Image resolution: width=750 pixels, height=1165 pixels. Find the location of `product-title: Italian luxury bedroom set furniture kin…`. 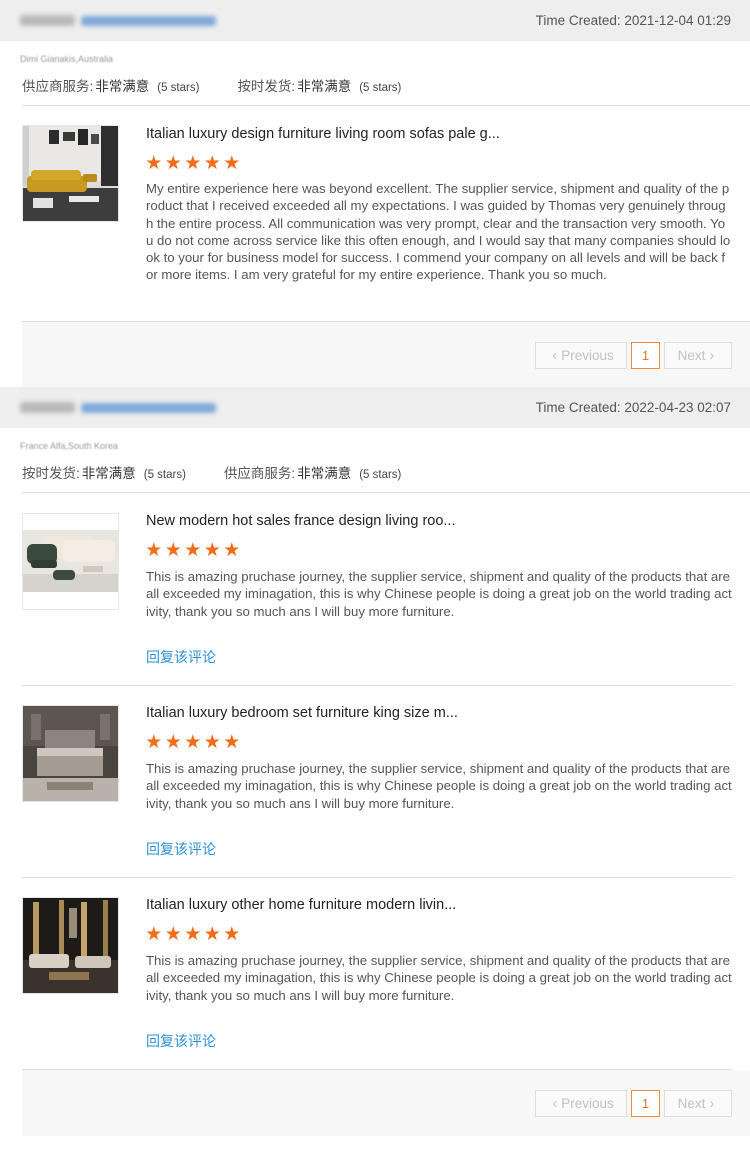

product-title: Italian luxury bedroom set furniture kin… is located at coordinates (326, 713).